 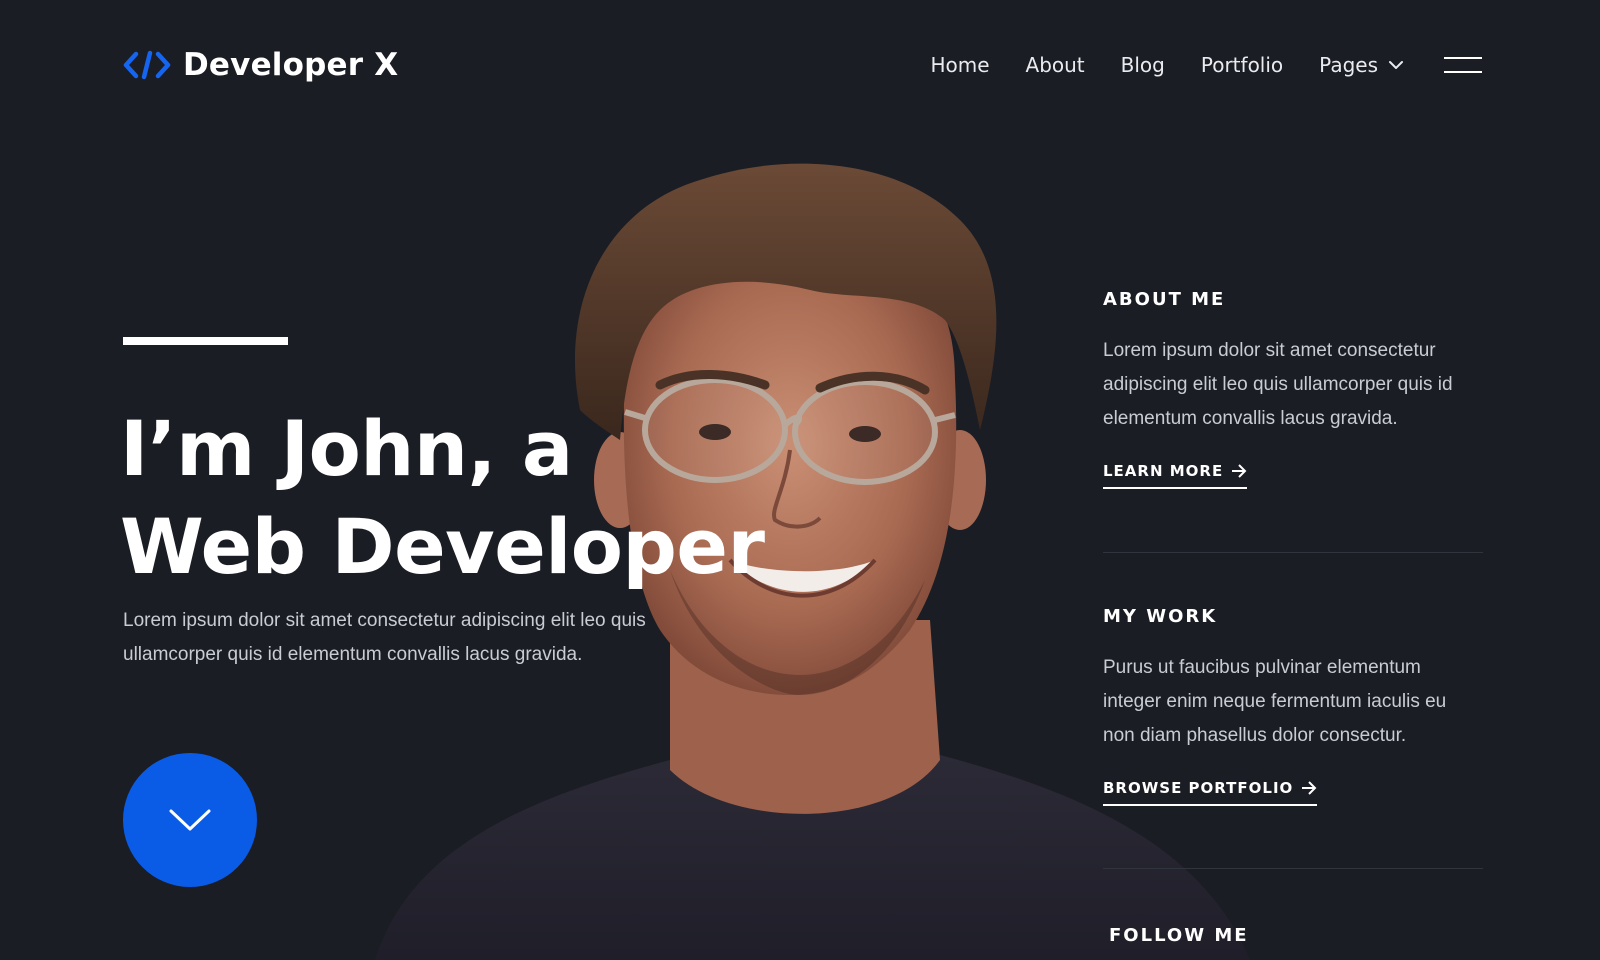 I want to click on hamburger-line-top, so click(x=1463, y=58).